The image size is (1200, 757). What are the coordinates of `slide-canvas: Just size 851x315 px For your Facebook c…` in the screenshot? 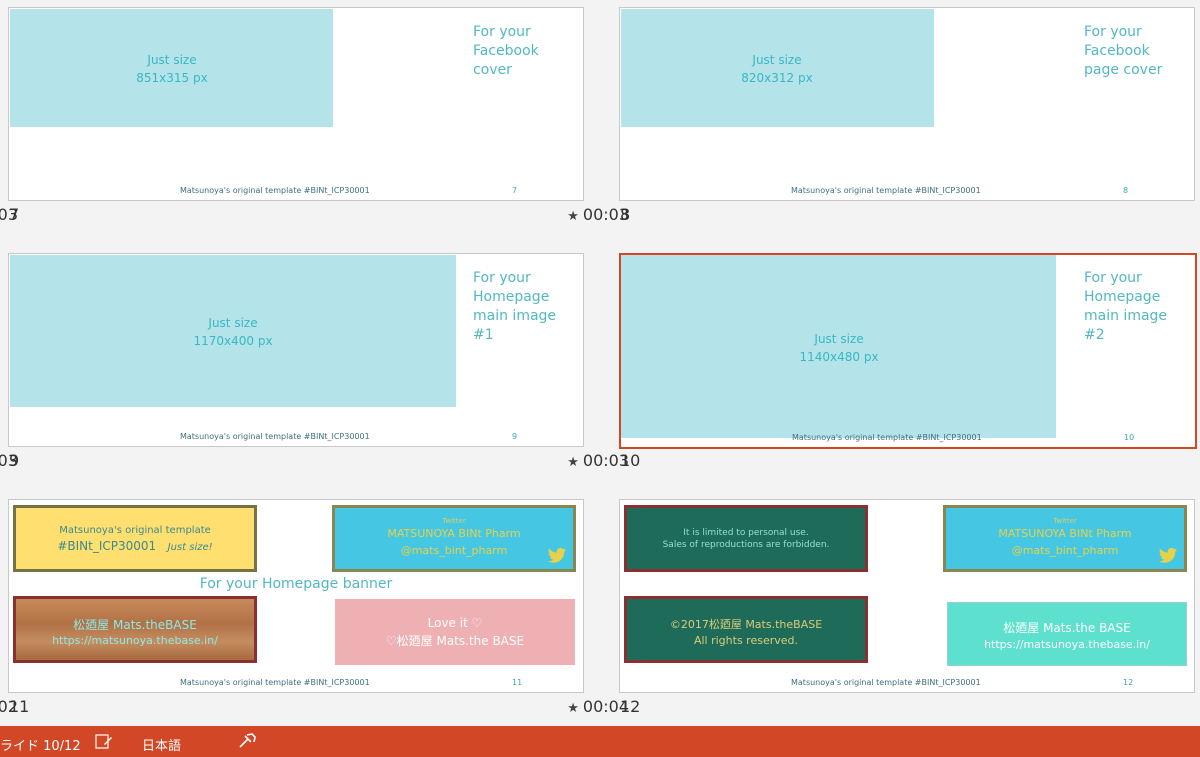 It's located at (296, 104).